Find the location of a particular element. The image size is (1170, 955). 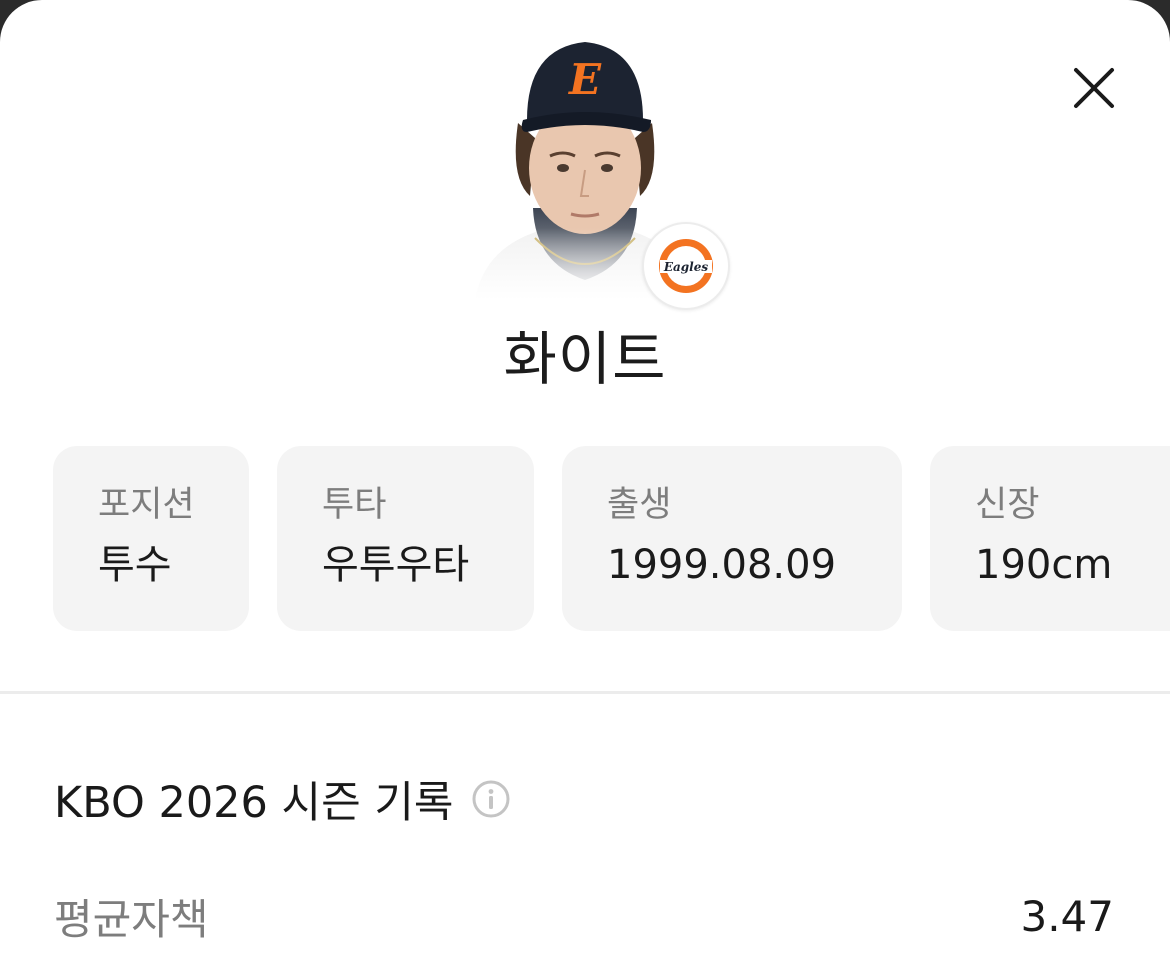

info-card-height: 신장 190cm is located at coordinates (1050, 538).